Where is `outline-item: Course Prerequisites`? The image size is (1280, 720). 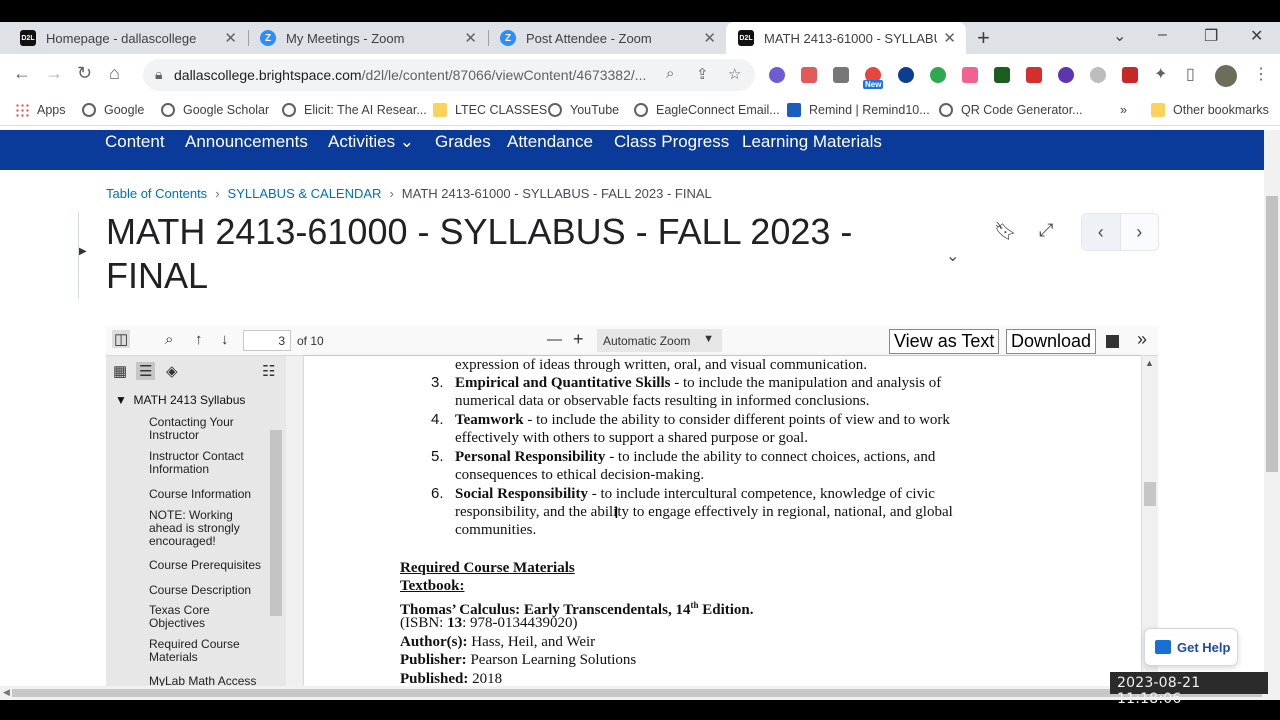
outline-item: Course Prerequisites is located at coordinates (209, 565).